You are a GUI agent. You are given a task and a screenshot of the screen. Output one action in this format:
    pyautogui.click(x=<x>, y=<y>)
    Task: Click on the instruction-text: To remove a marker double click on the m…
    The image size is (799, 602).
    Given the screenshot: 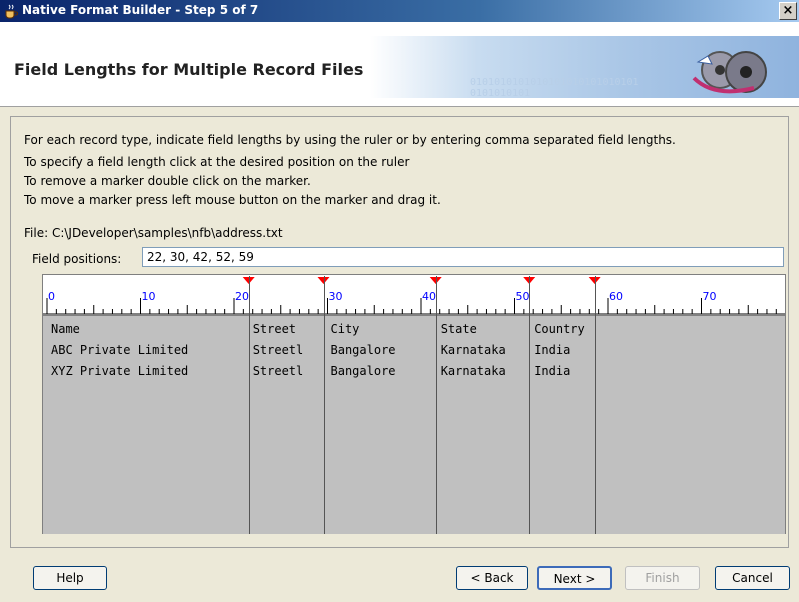 What is the action you would take?
    pyautogui.click(x=167, y=181)
    